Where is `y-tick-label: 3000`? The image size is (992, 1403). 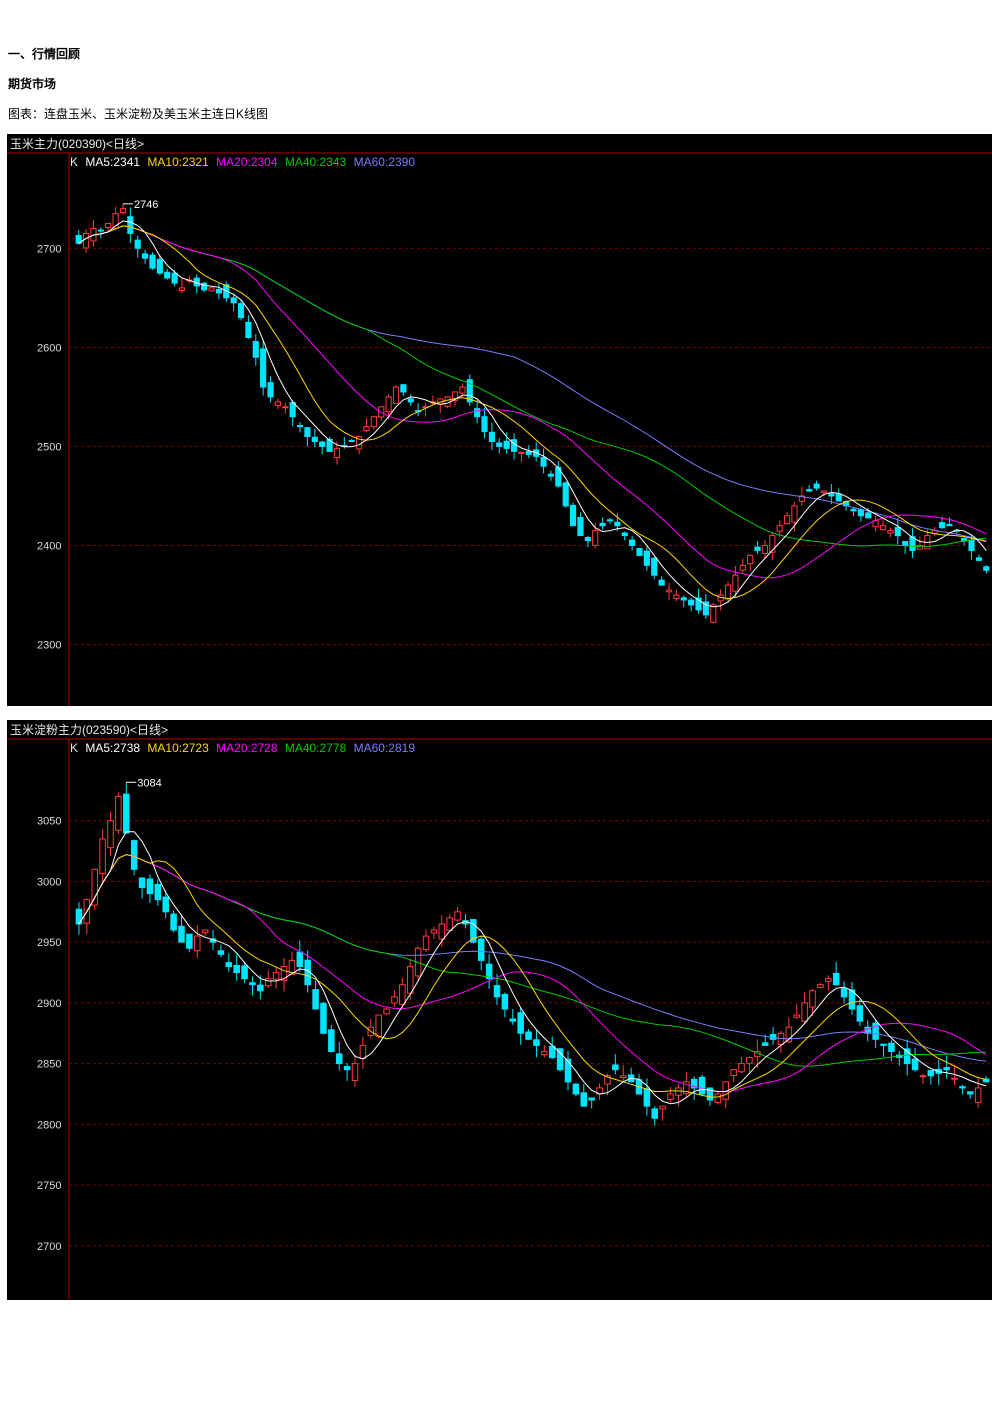
y-tick-label: 3000 is located at coordinates (49, 882).